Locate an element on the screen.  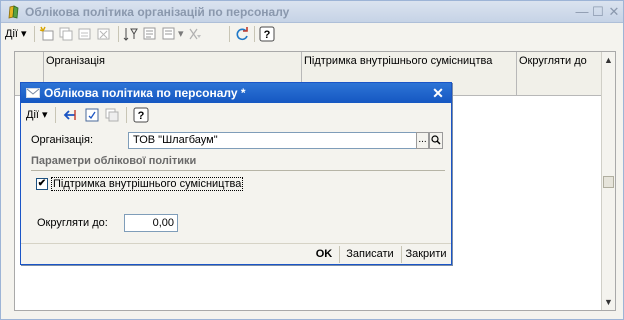
ok-button: OK is located at coordinates (324, 254).